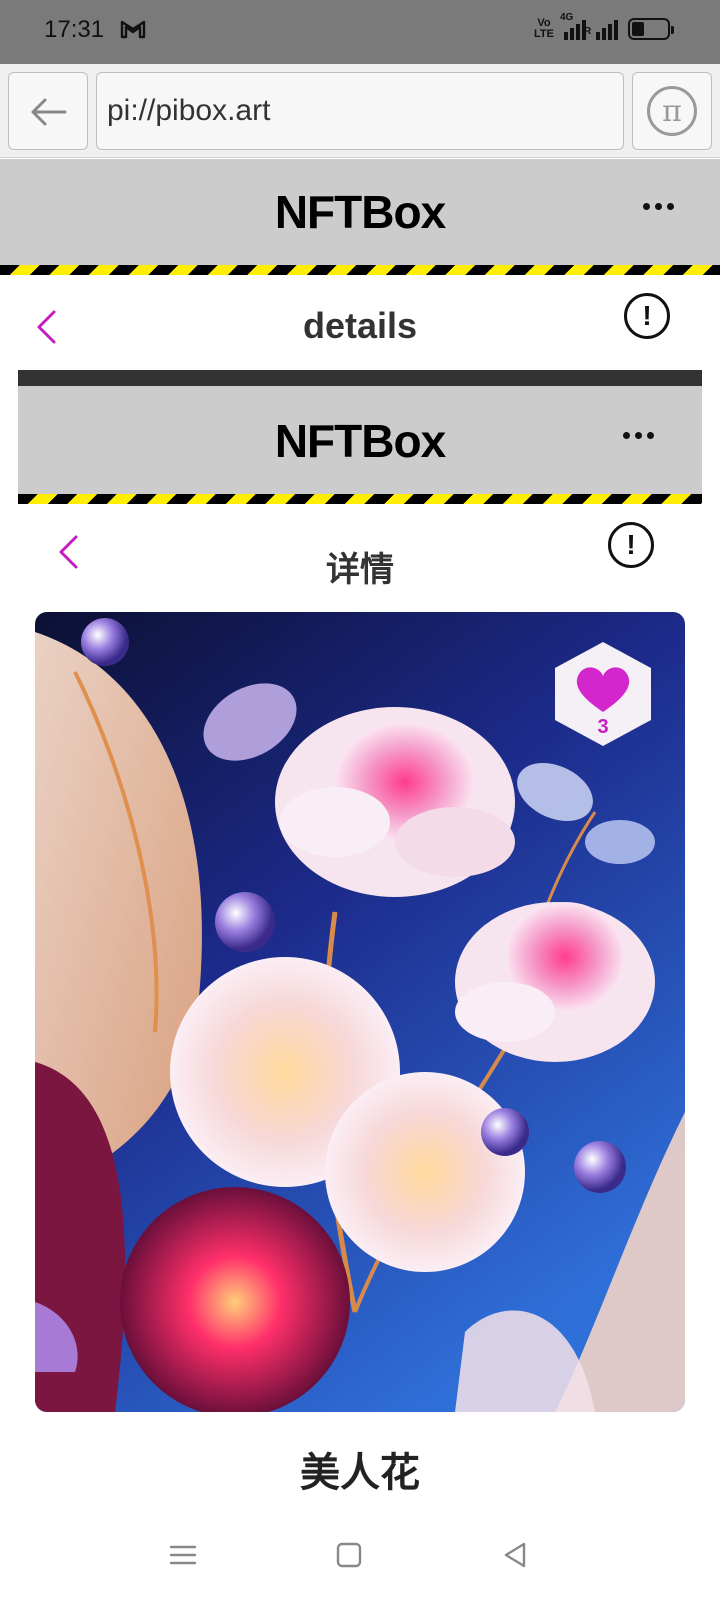 The image size is (720, 1612). I want to click on url-field: pi://pibox.art, so click(360, 111).